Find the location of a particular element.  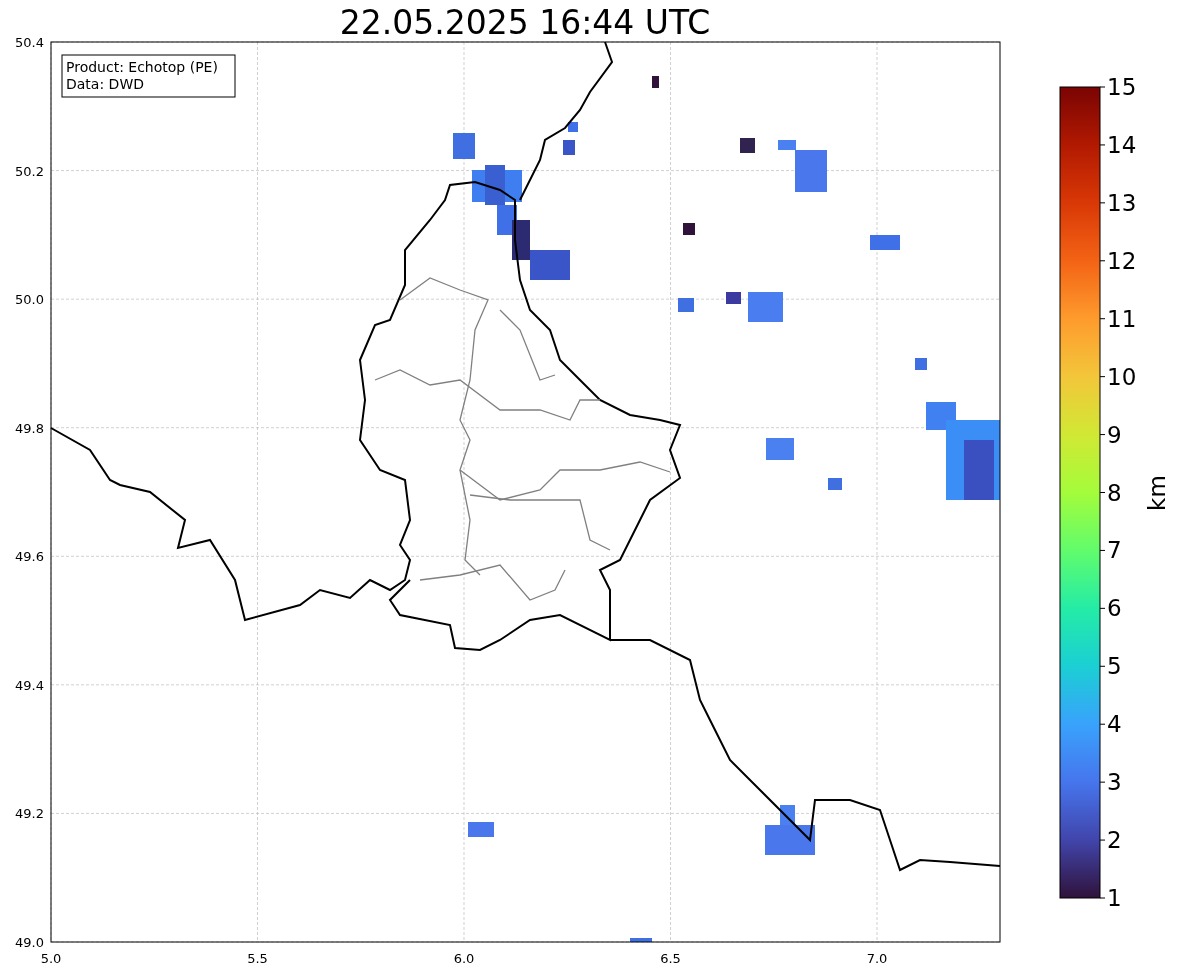

colorbar-tick-label: 14 is located at coordinates (1122, 144).